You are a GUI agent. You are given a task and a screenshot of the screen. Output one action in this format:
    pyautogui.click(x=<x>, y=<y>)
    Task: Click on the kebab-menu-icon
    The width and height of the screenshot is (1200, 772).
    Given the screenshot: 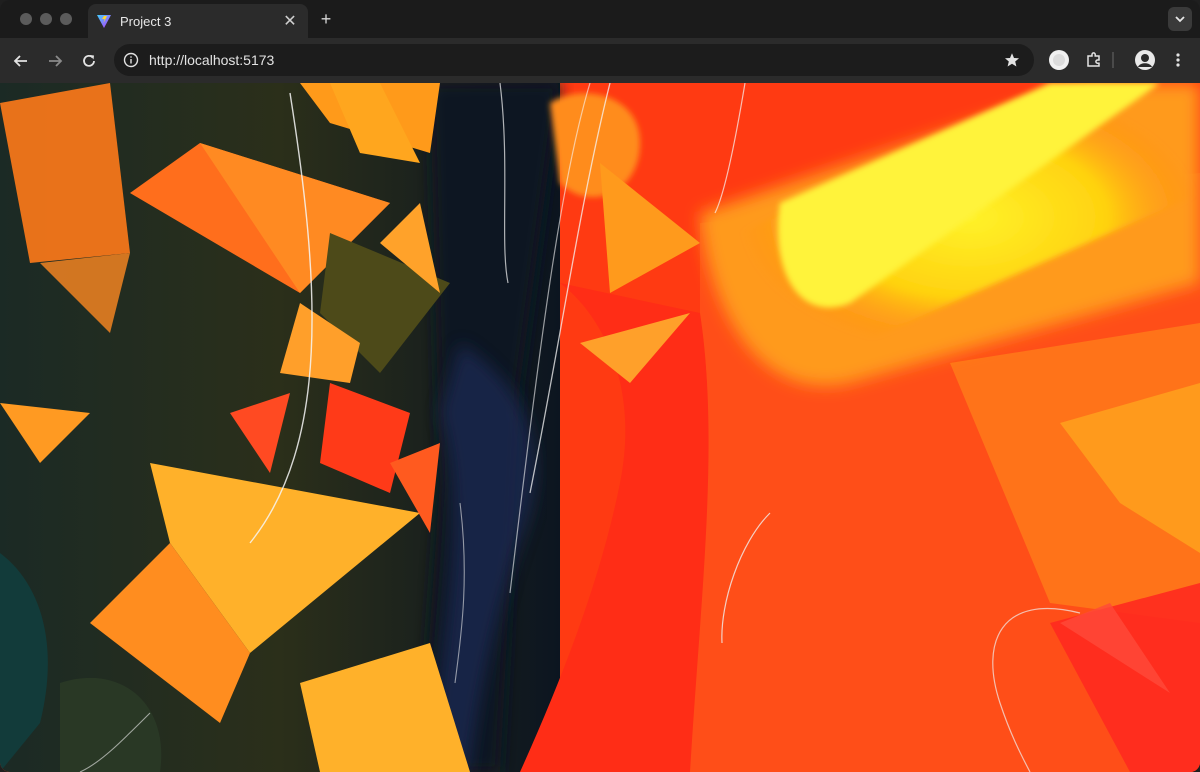 What is the action you would take?
    pyautogui.click(x=1178, y=60)
    